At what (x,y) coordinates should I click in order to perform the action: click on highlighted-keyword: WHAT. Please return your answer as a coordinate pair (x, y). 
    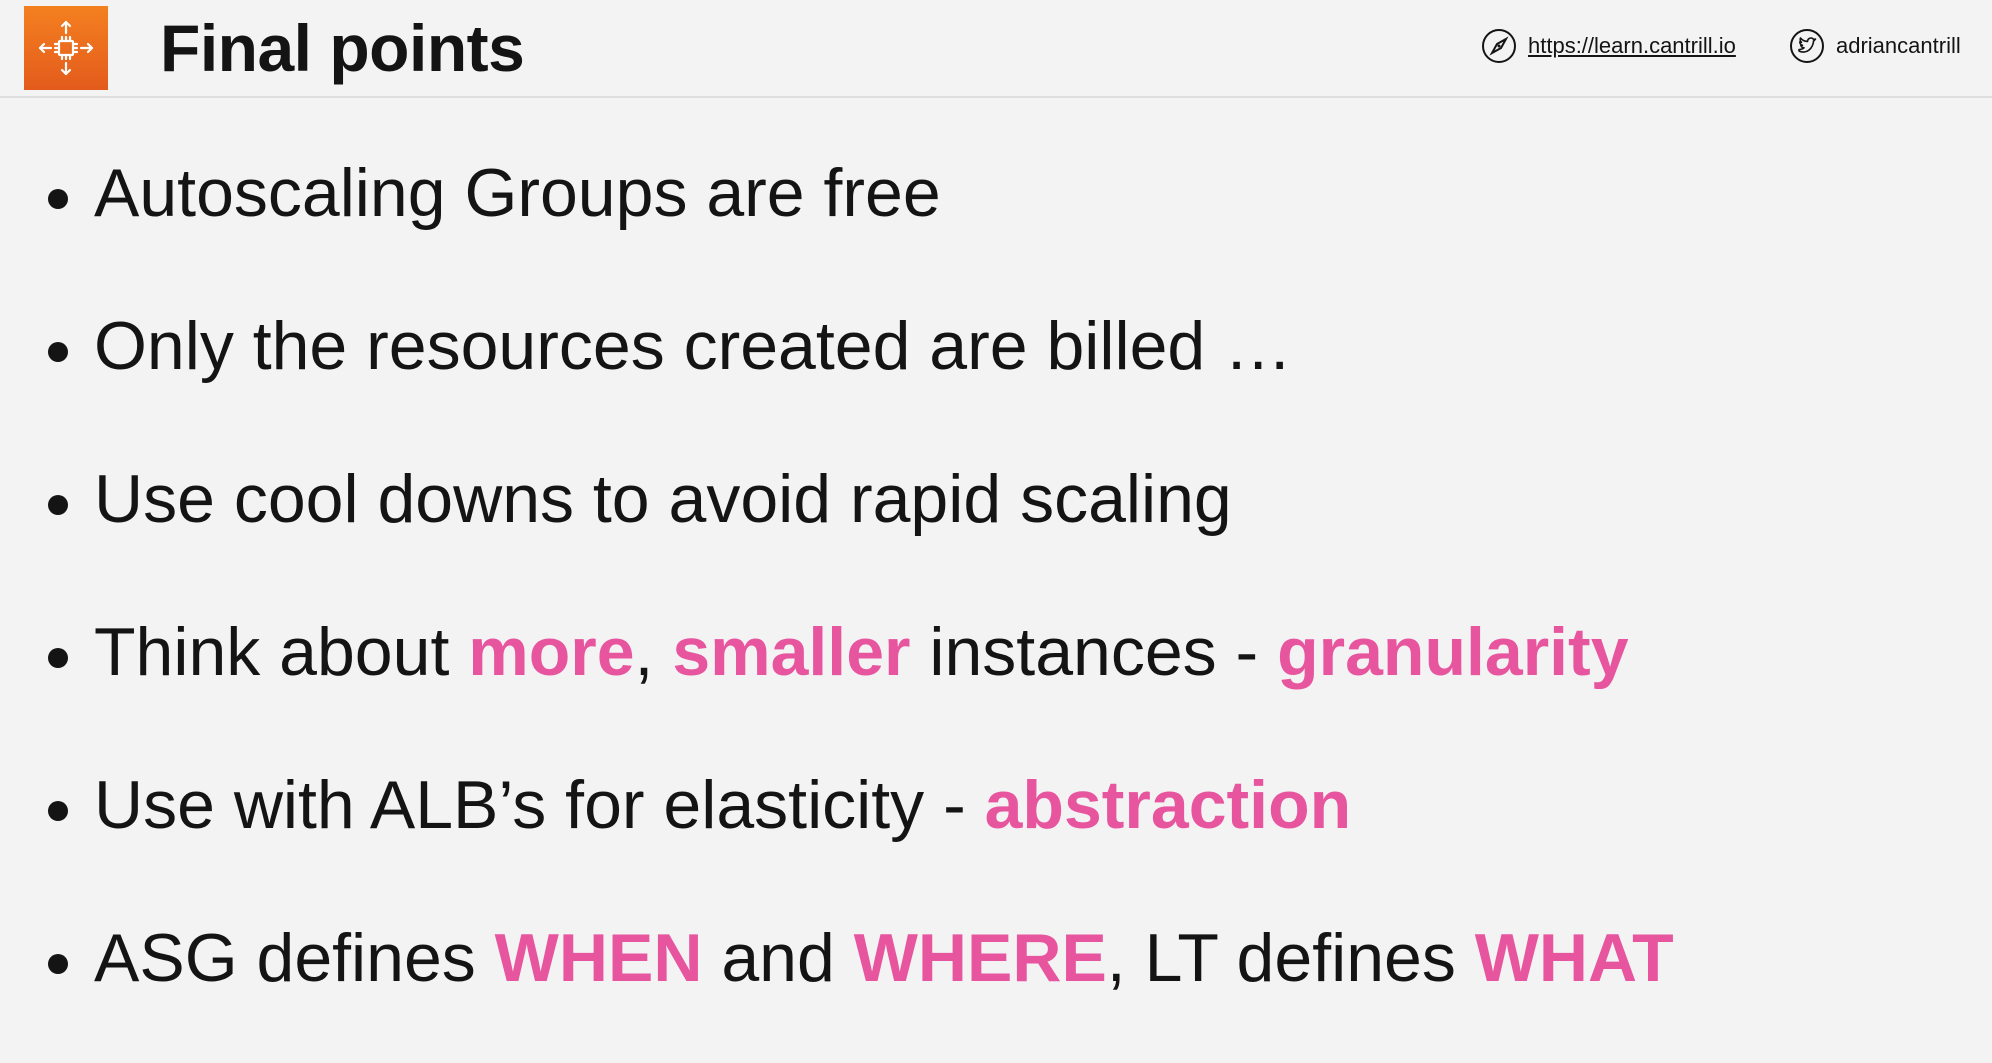
    Looking at the image, I should click on (1574, 958).